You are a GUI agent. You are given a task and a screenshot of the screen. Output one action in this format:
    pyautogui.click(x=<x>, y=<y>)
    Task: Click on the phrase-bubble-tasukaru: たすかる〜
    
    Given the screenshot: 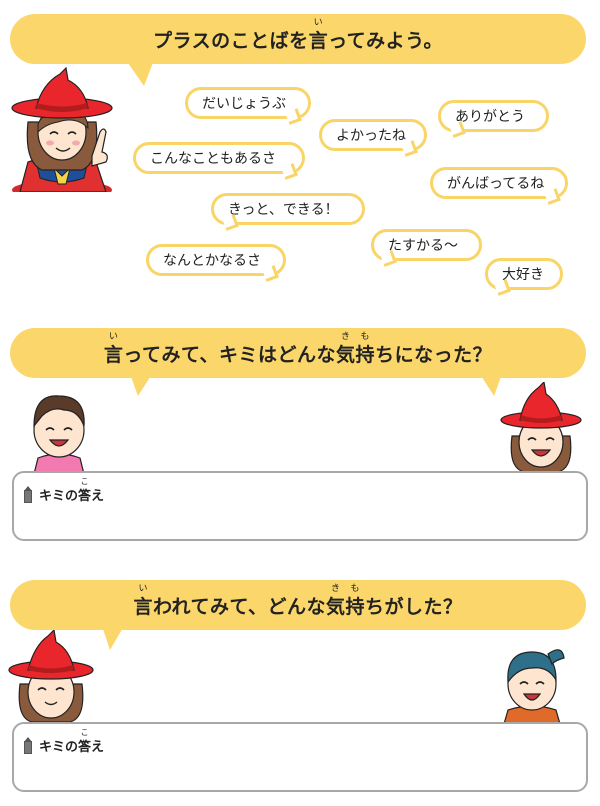 What is the action you would take?
    pyautogui.click(x=426, y=248)
    